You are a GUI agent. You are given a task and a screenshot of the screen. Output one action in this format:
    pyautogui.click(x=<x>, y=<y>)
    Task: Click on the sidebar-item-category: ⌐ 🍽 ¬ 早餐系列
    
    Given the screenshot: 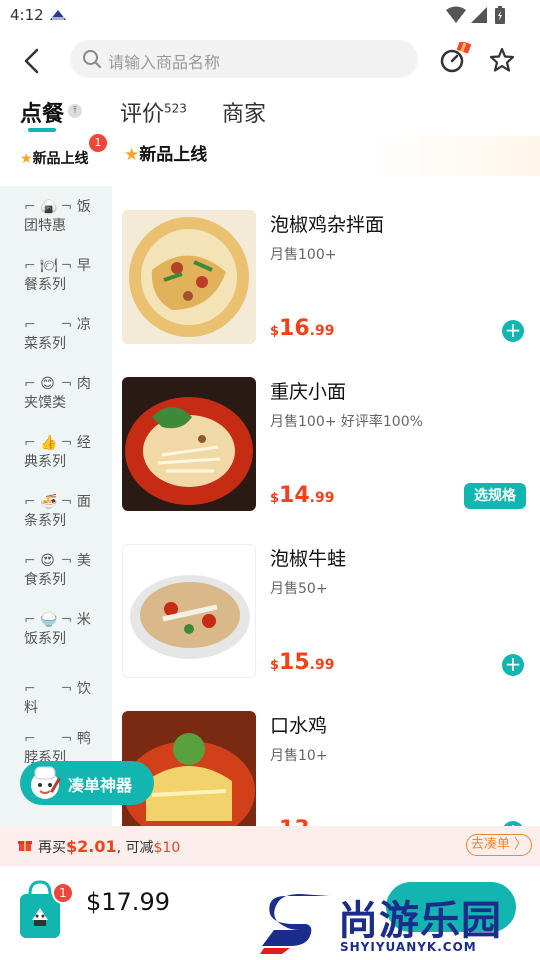 What is the action you would take?
    pyautogui.click(x=63, y=276)
    